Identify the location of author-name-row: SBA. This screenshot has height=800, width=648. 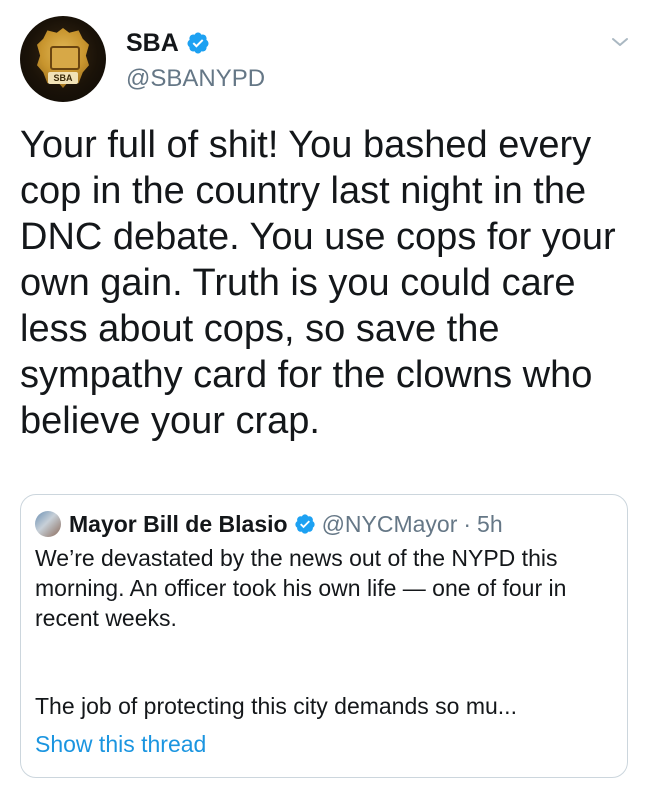
(168, 43).